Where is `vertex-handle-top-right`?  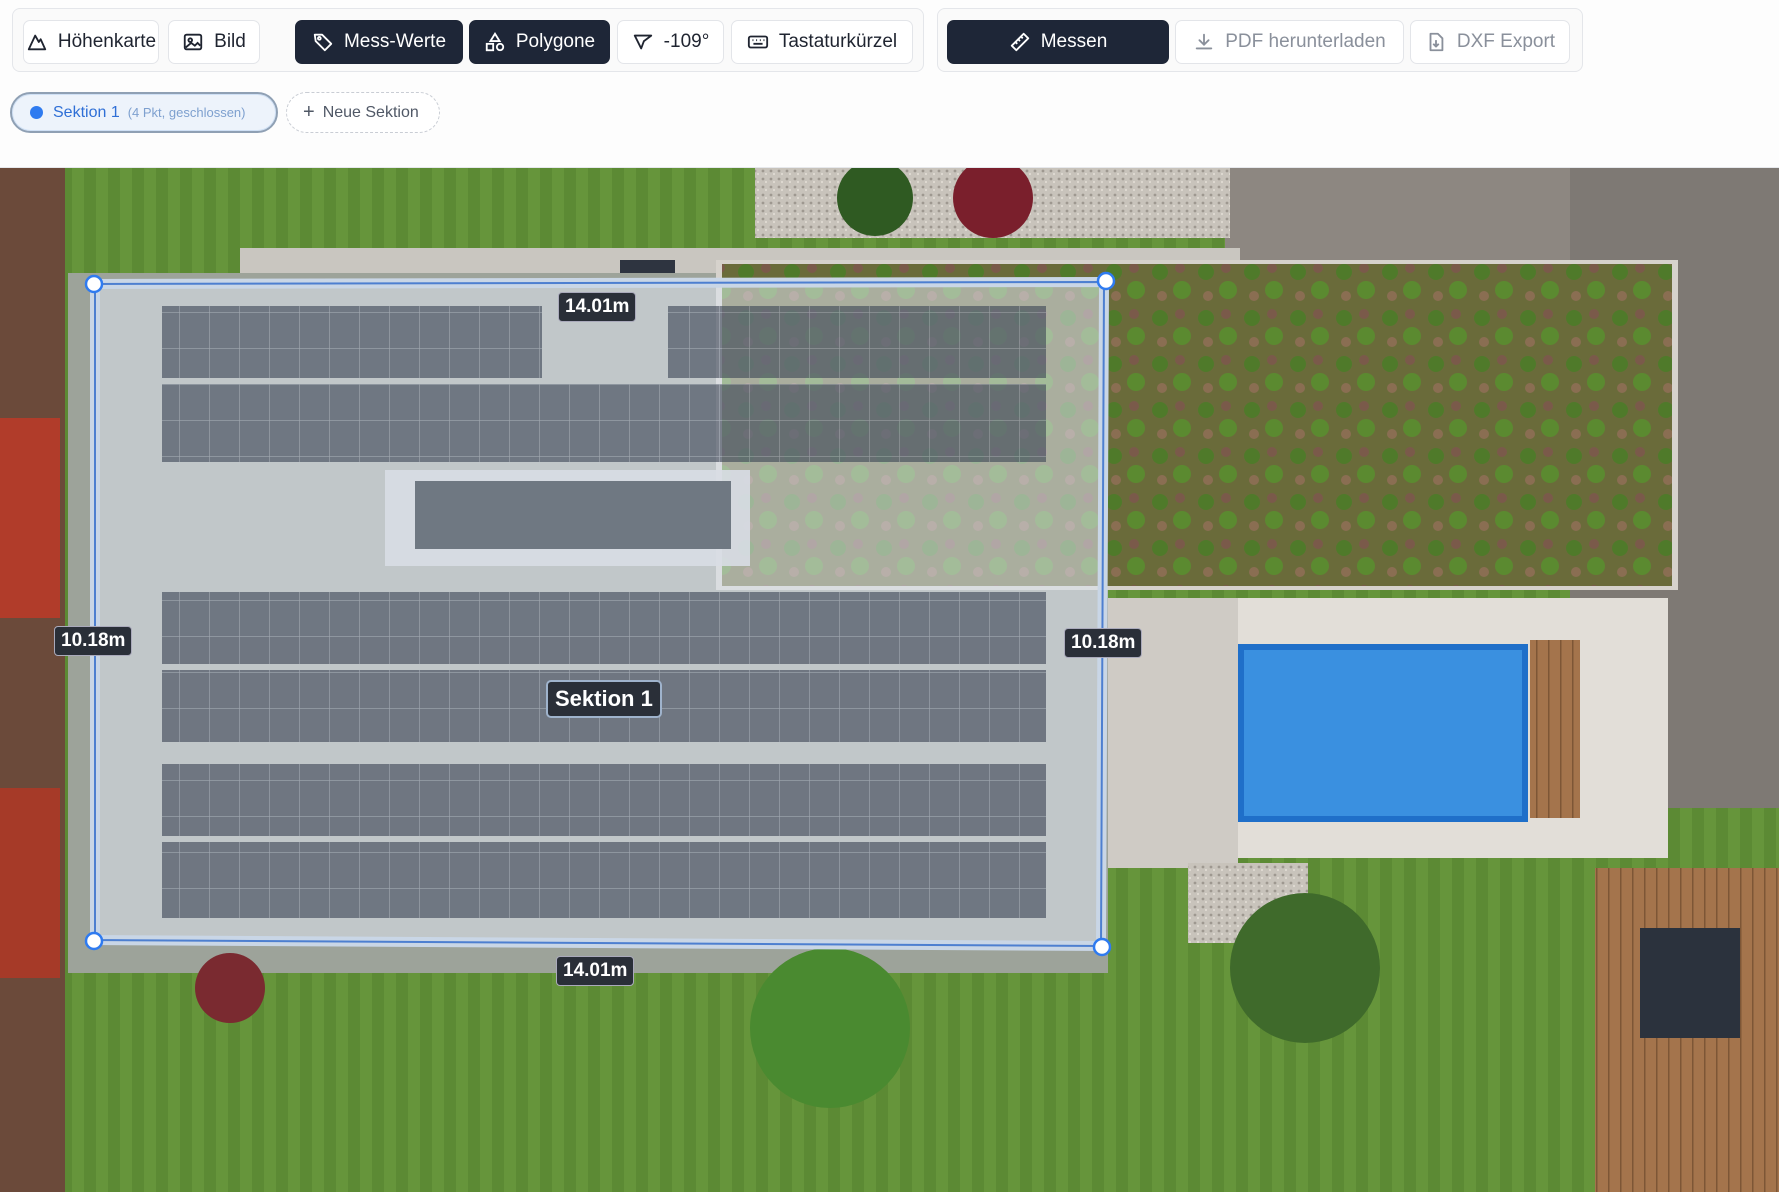
vertex-handle-top-right is located at coordinates (1106, 281).